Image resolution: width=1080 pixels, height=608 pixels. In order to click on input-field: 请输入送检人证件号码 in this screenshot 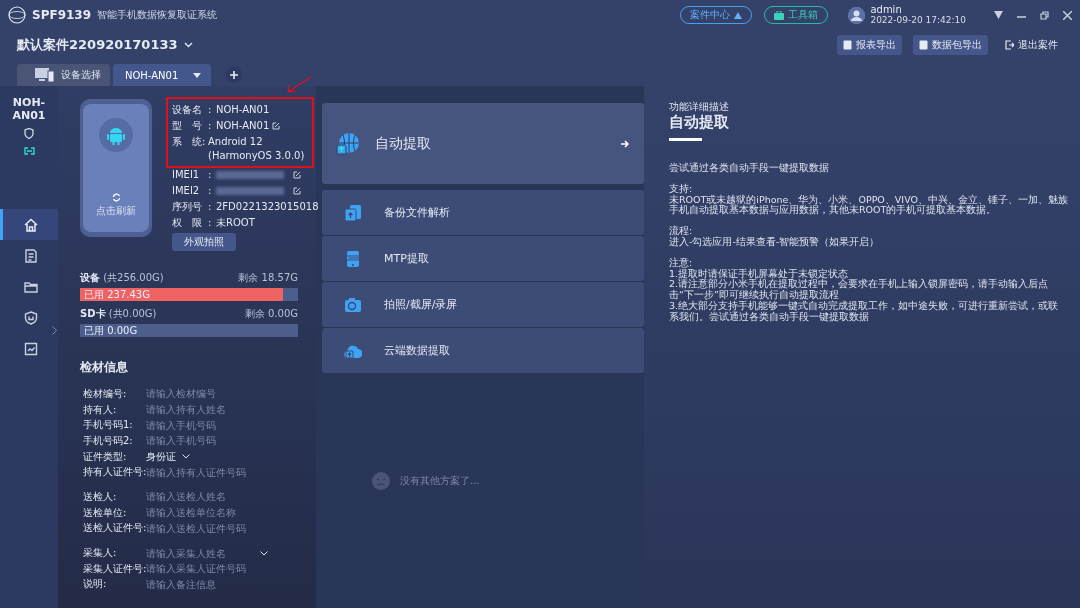, I will do `click(201, 528)`.